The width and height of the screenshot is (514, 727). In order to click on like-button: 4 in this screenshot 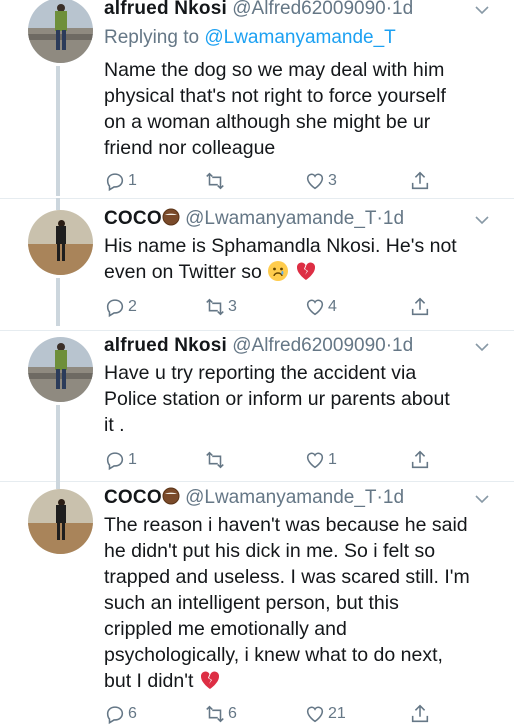, I will do `click(320, 307)`.